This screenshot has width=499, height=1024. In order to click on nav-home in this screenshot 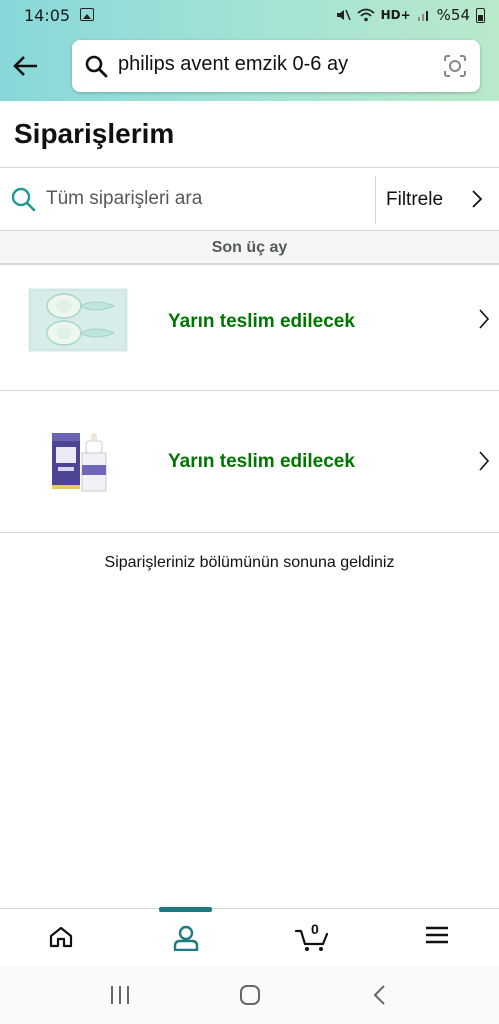, I will do `click(62, 938)`.